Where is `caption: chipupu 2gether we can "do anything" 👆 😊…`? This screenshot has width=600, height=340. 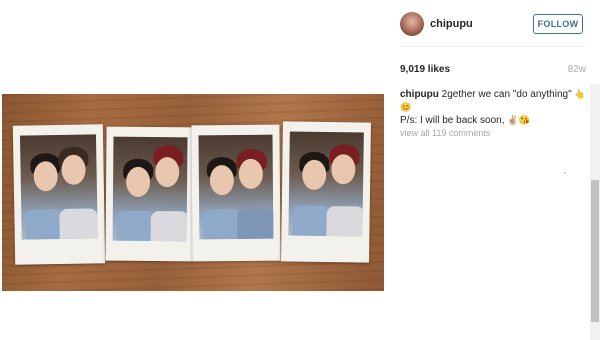 caption: chipupu 2gether we can "do anything" 👆 😊… is located at coordinates (493, 107).